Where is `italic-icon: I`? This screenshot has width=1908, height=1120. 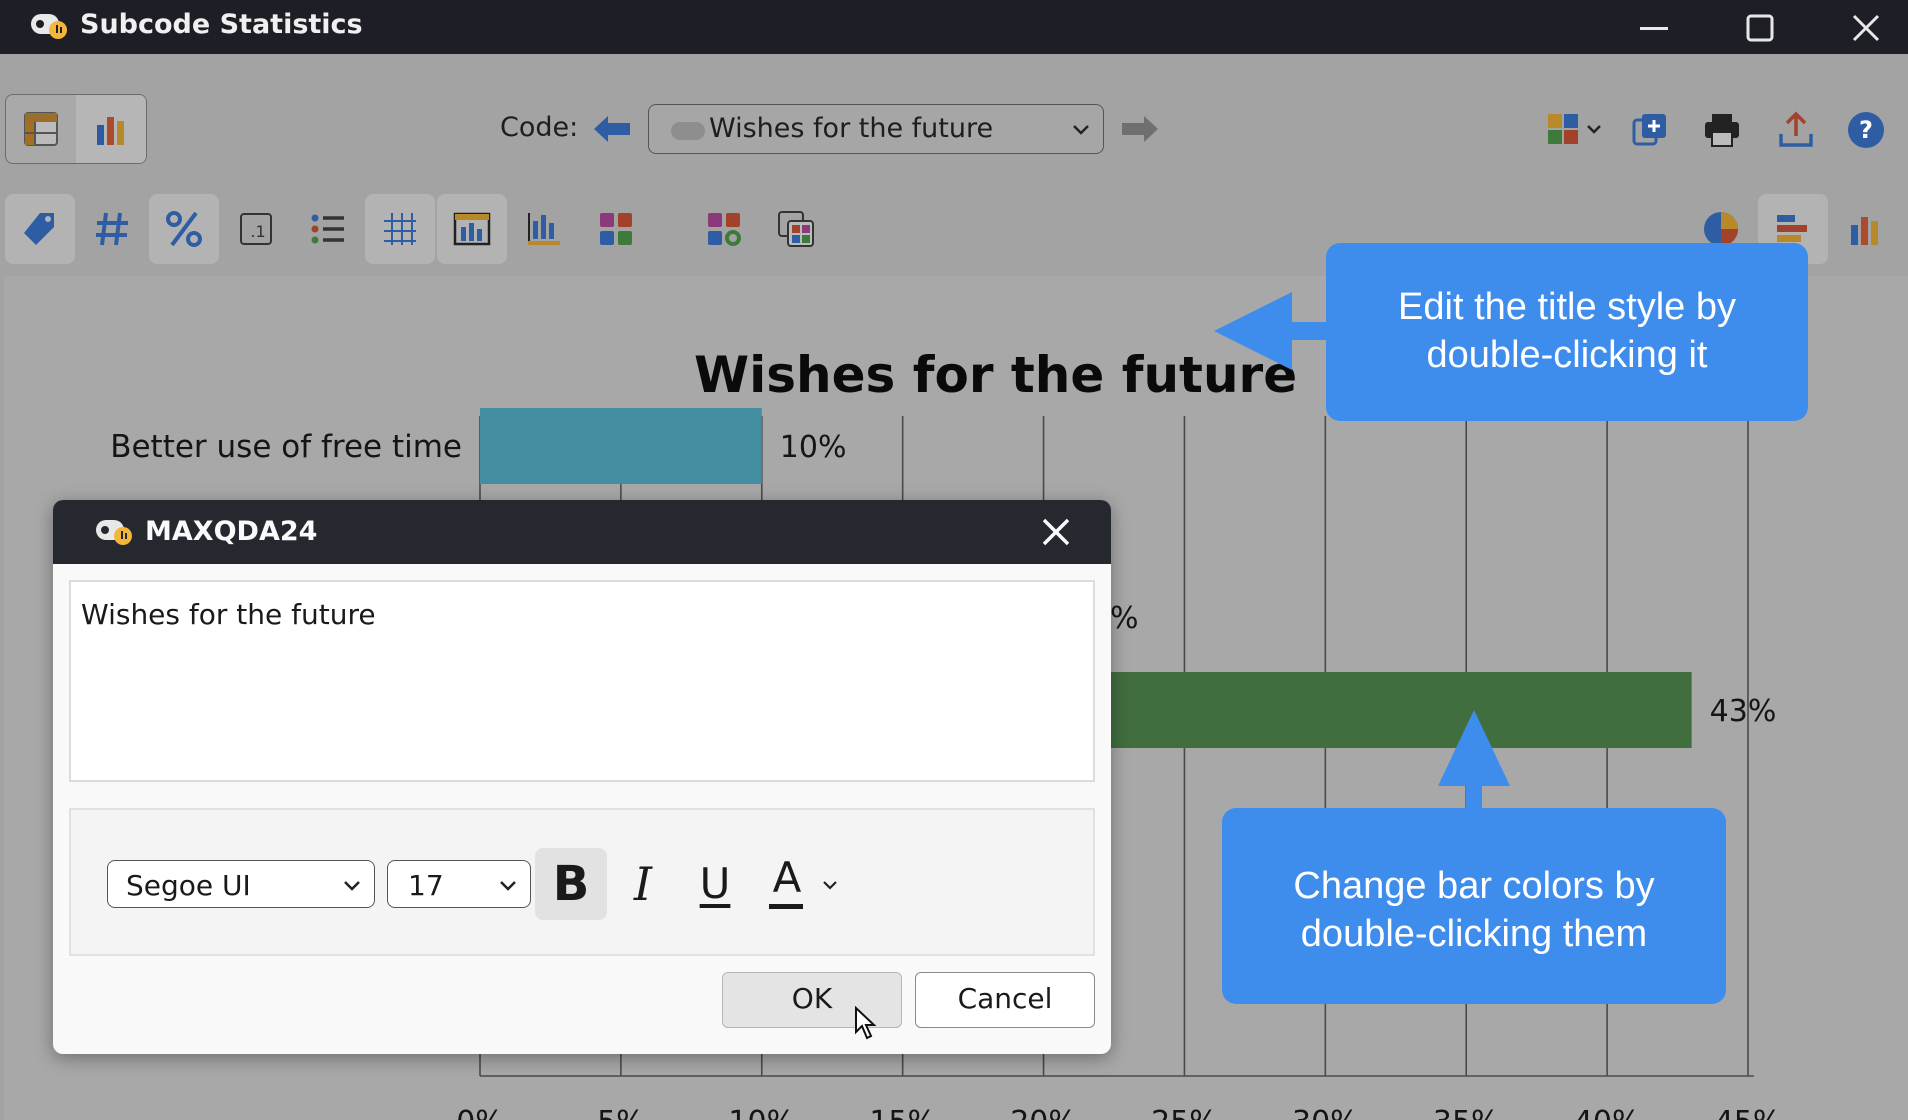 italic-icon: I is located at coordinates (643, 884).